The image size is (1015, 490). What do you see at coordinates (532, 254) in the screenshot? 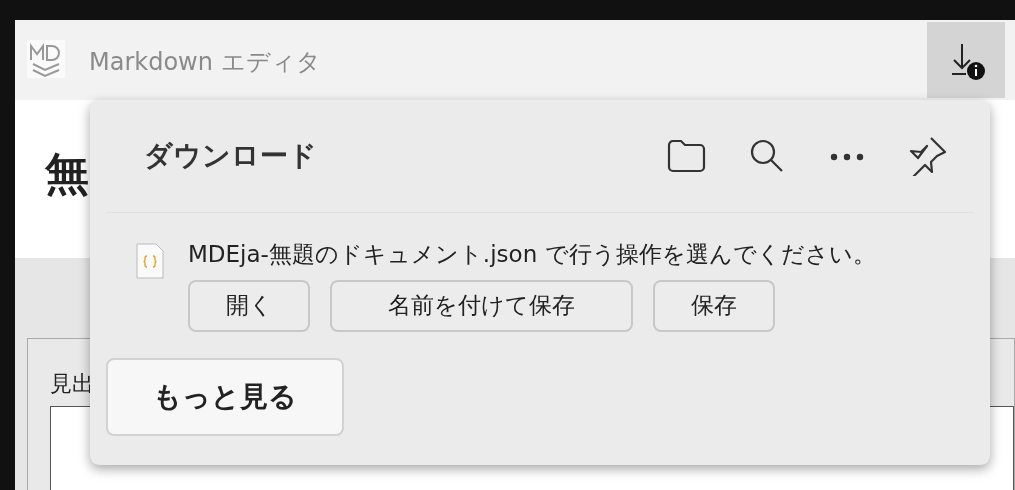
I see `download-message: MDEja-無題のドキュメント.json で行う操作を選んでください。` at bounding box center [532, 254].